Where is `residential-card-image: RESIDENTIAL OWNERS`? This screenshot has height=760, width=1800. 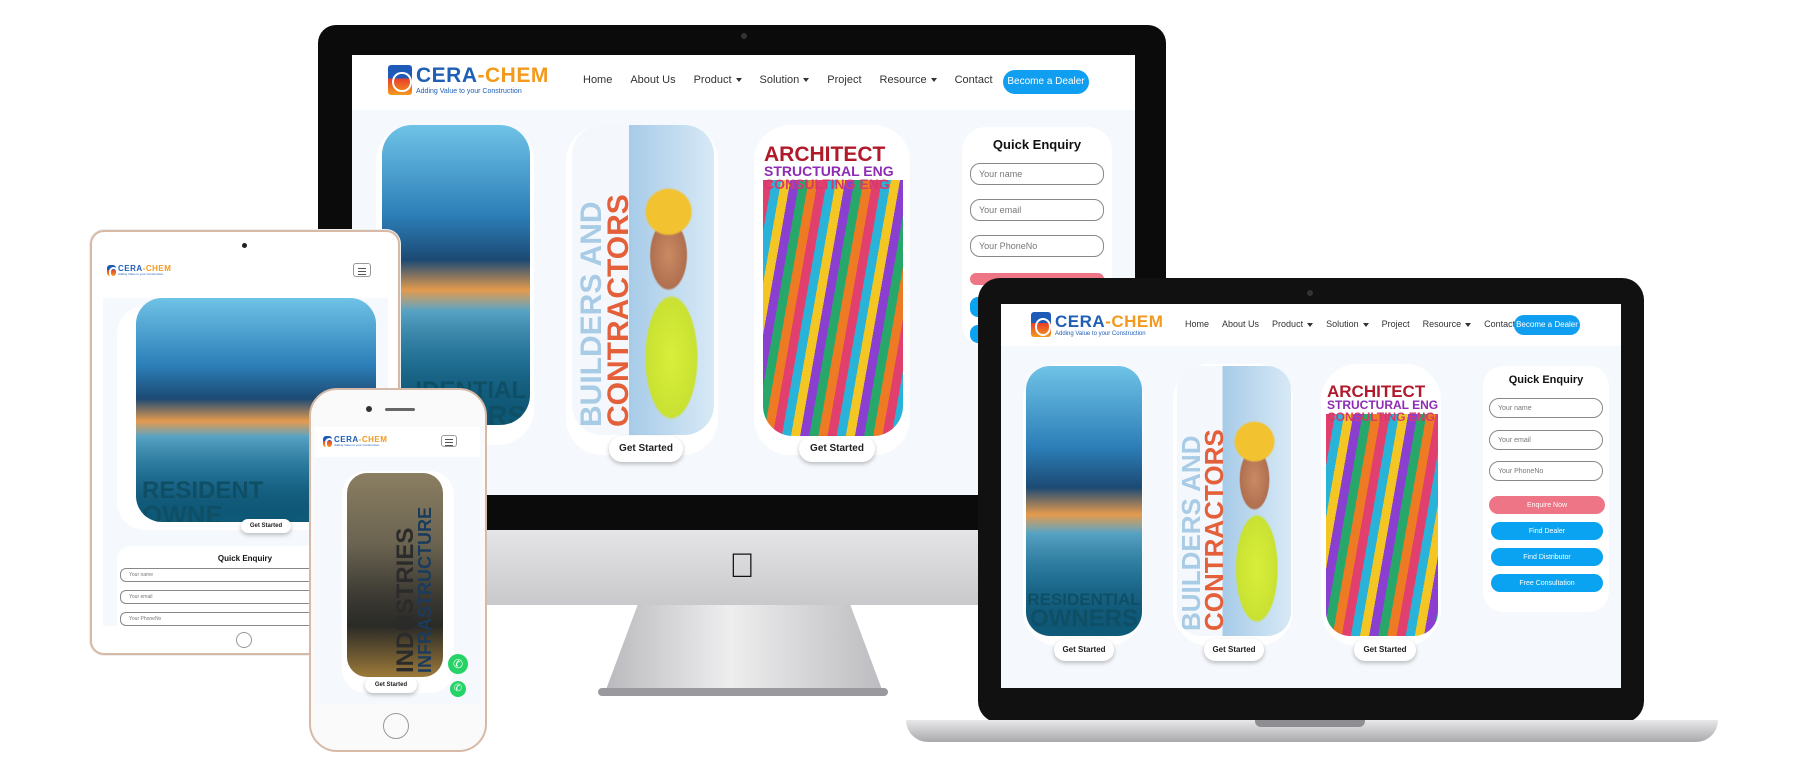
residential-card-image: RESIDENTIAL OWNERS is located at coordinates (1084, 501).